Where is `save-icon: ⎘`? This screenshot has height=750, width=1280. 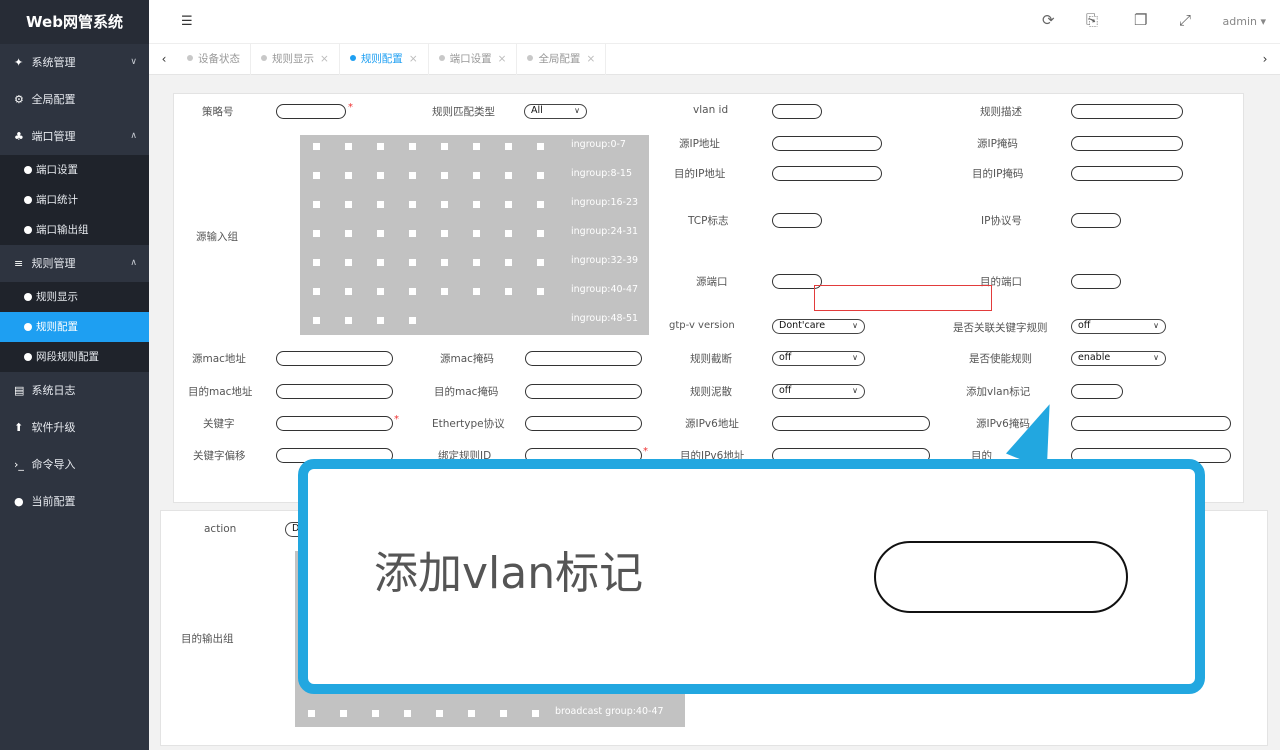
save-icon: ⎘ is located at coordinates (1092, 20).